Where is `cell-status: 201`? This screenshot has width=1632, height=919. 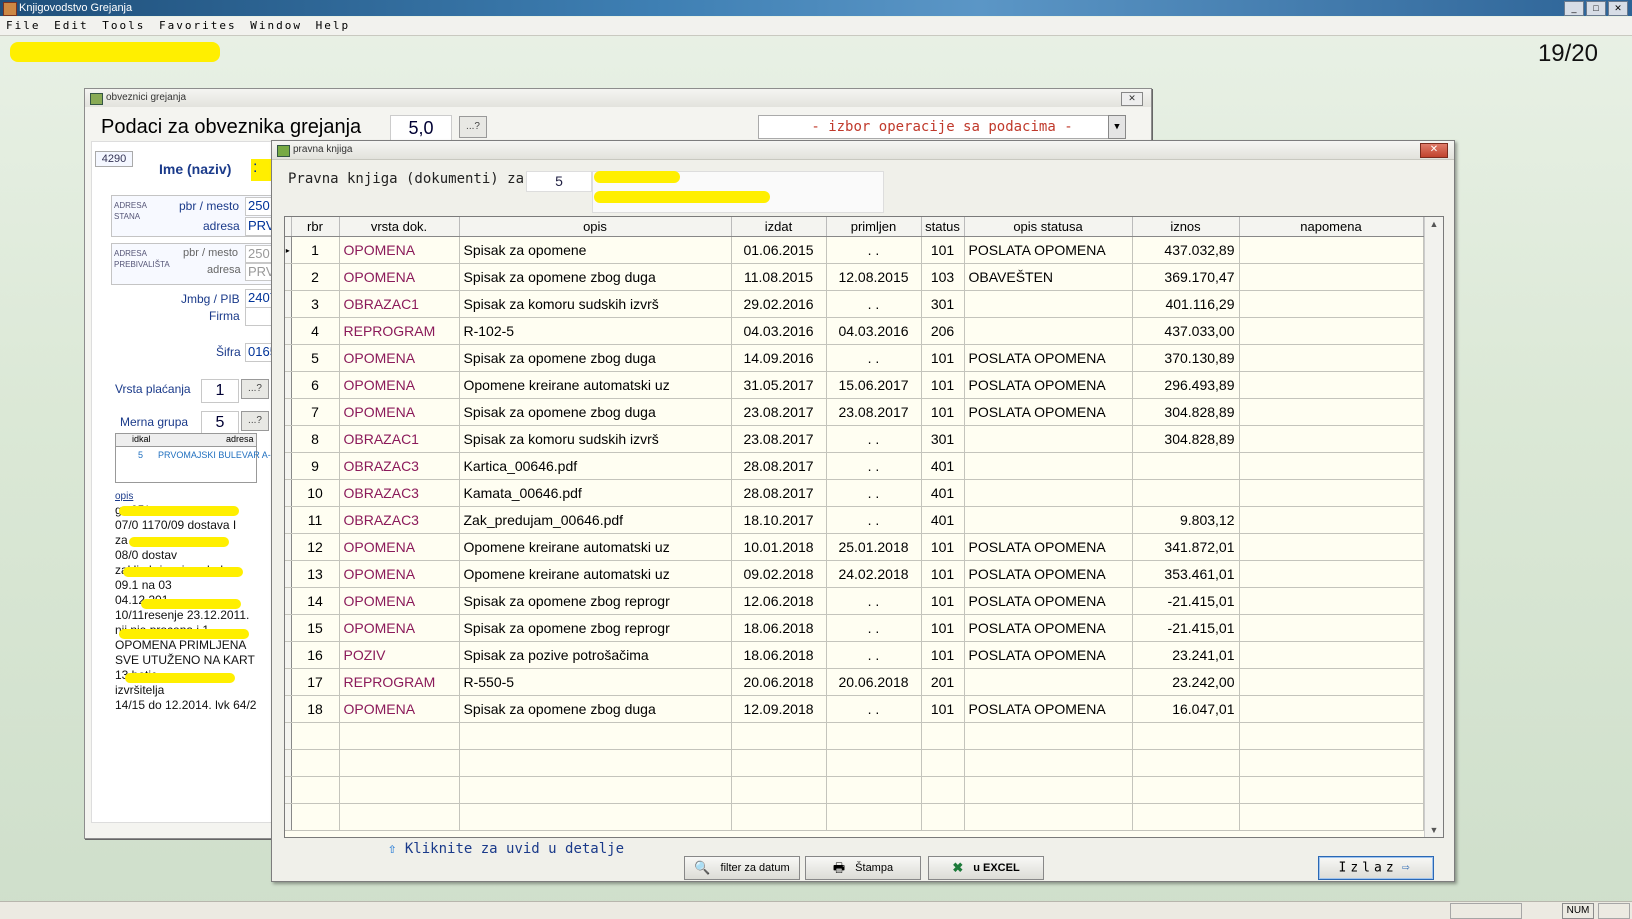
cell-status: 201 is located at coordinates (943, 682).